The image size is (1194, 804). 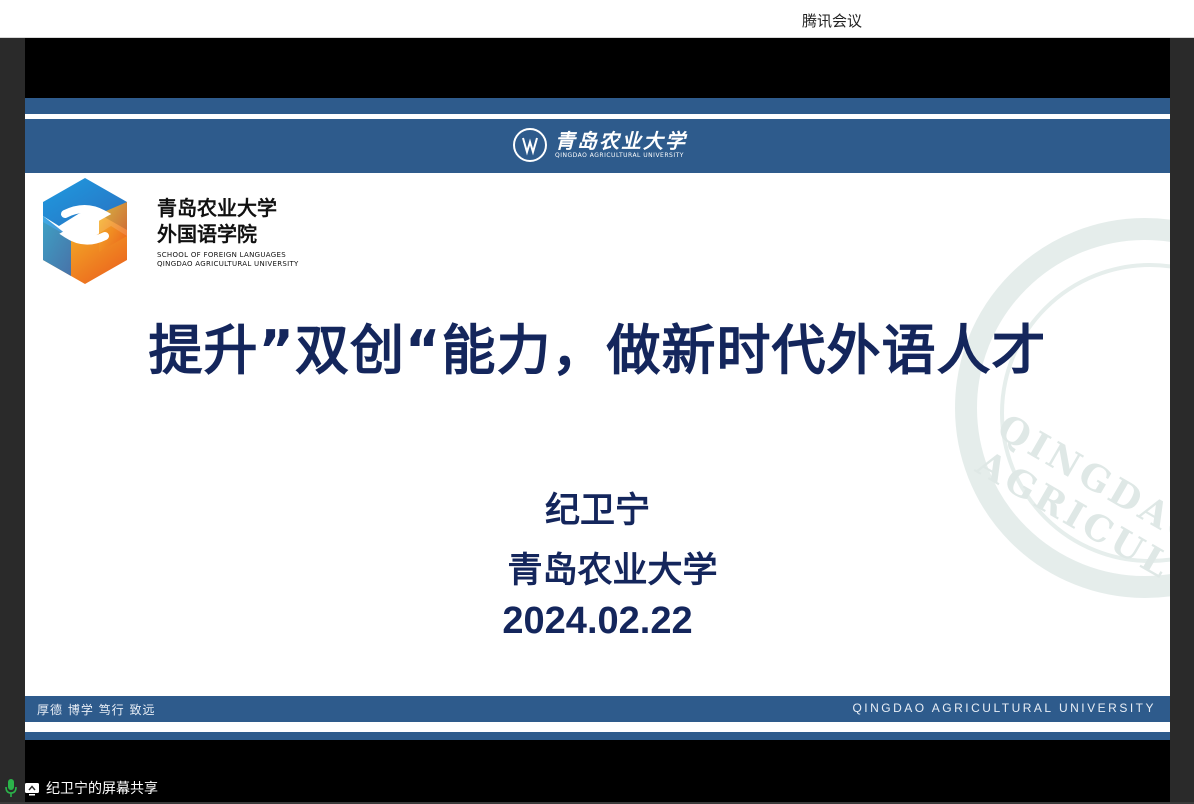 I want to click on school-name-en-1: SCHOOL OF FOREIGN LANGUAGES, so click(x=221, y=255).